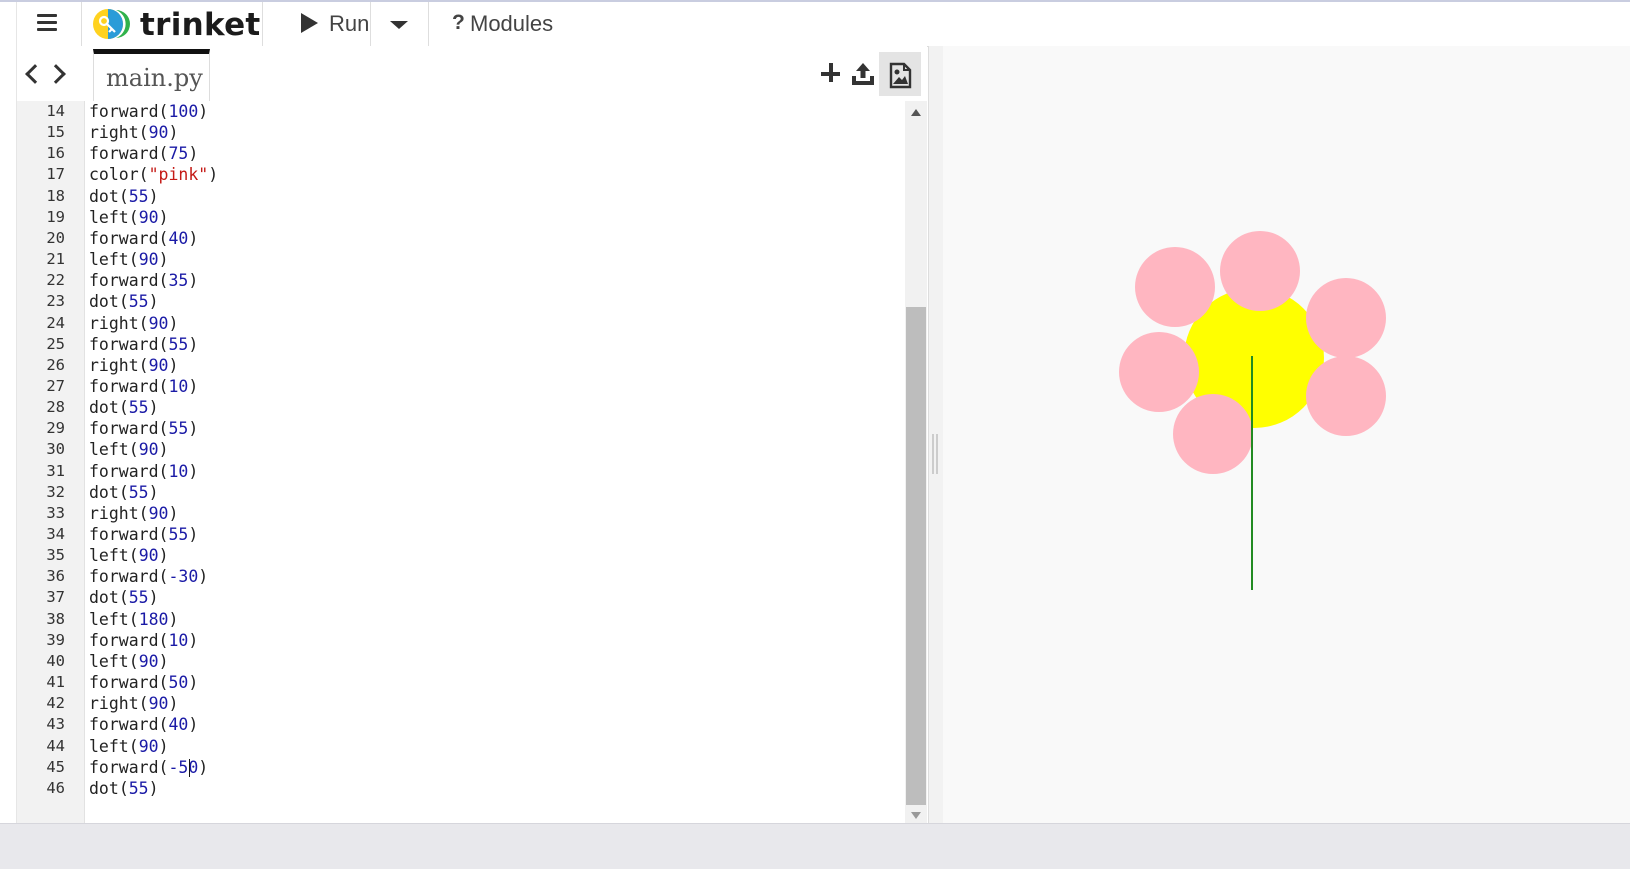  What do you see at coordinates (55, 449) in the screenshot?
I see `line-number: 30` at bounding box center [55, 449].